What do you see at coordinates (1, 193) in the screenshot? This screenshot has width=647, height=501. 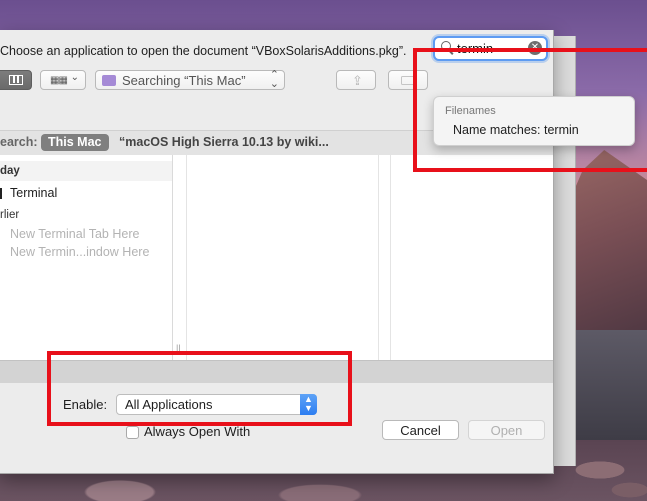 I see `terminal-app-icon` at bounding box center [1, 193].